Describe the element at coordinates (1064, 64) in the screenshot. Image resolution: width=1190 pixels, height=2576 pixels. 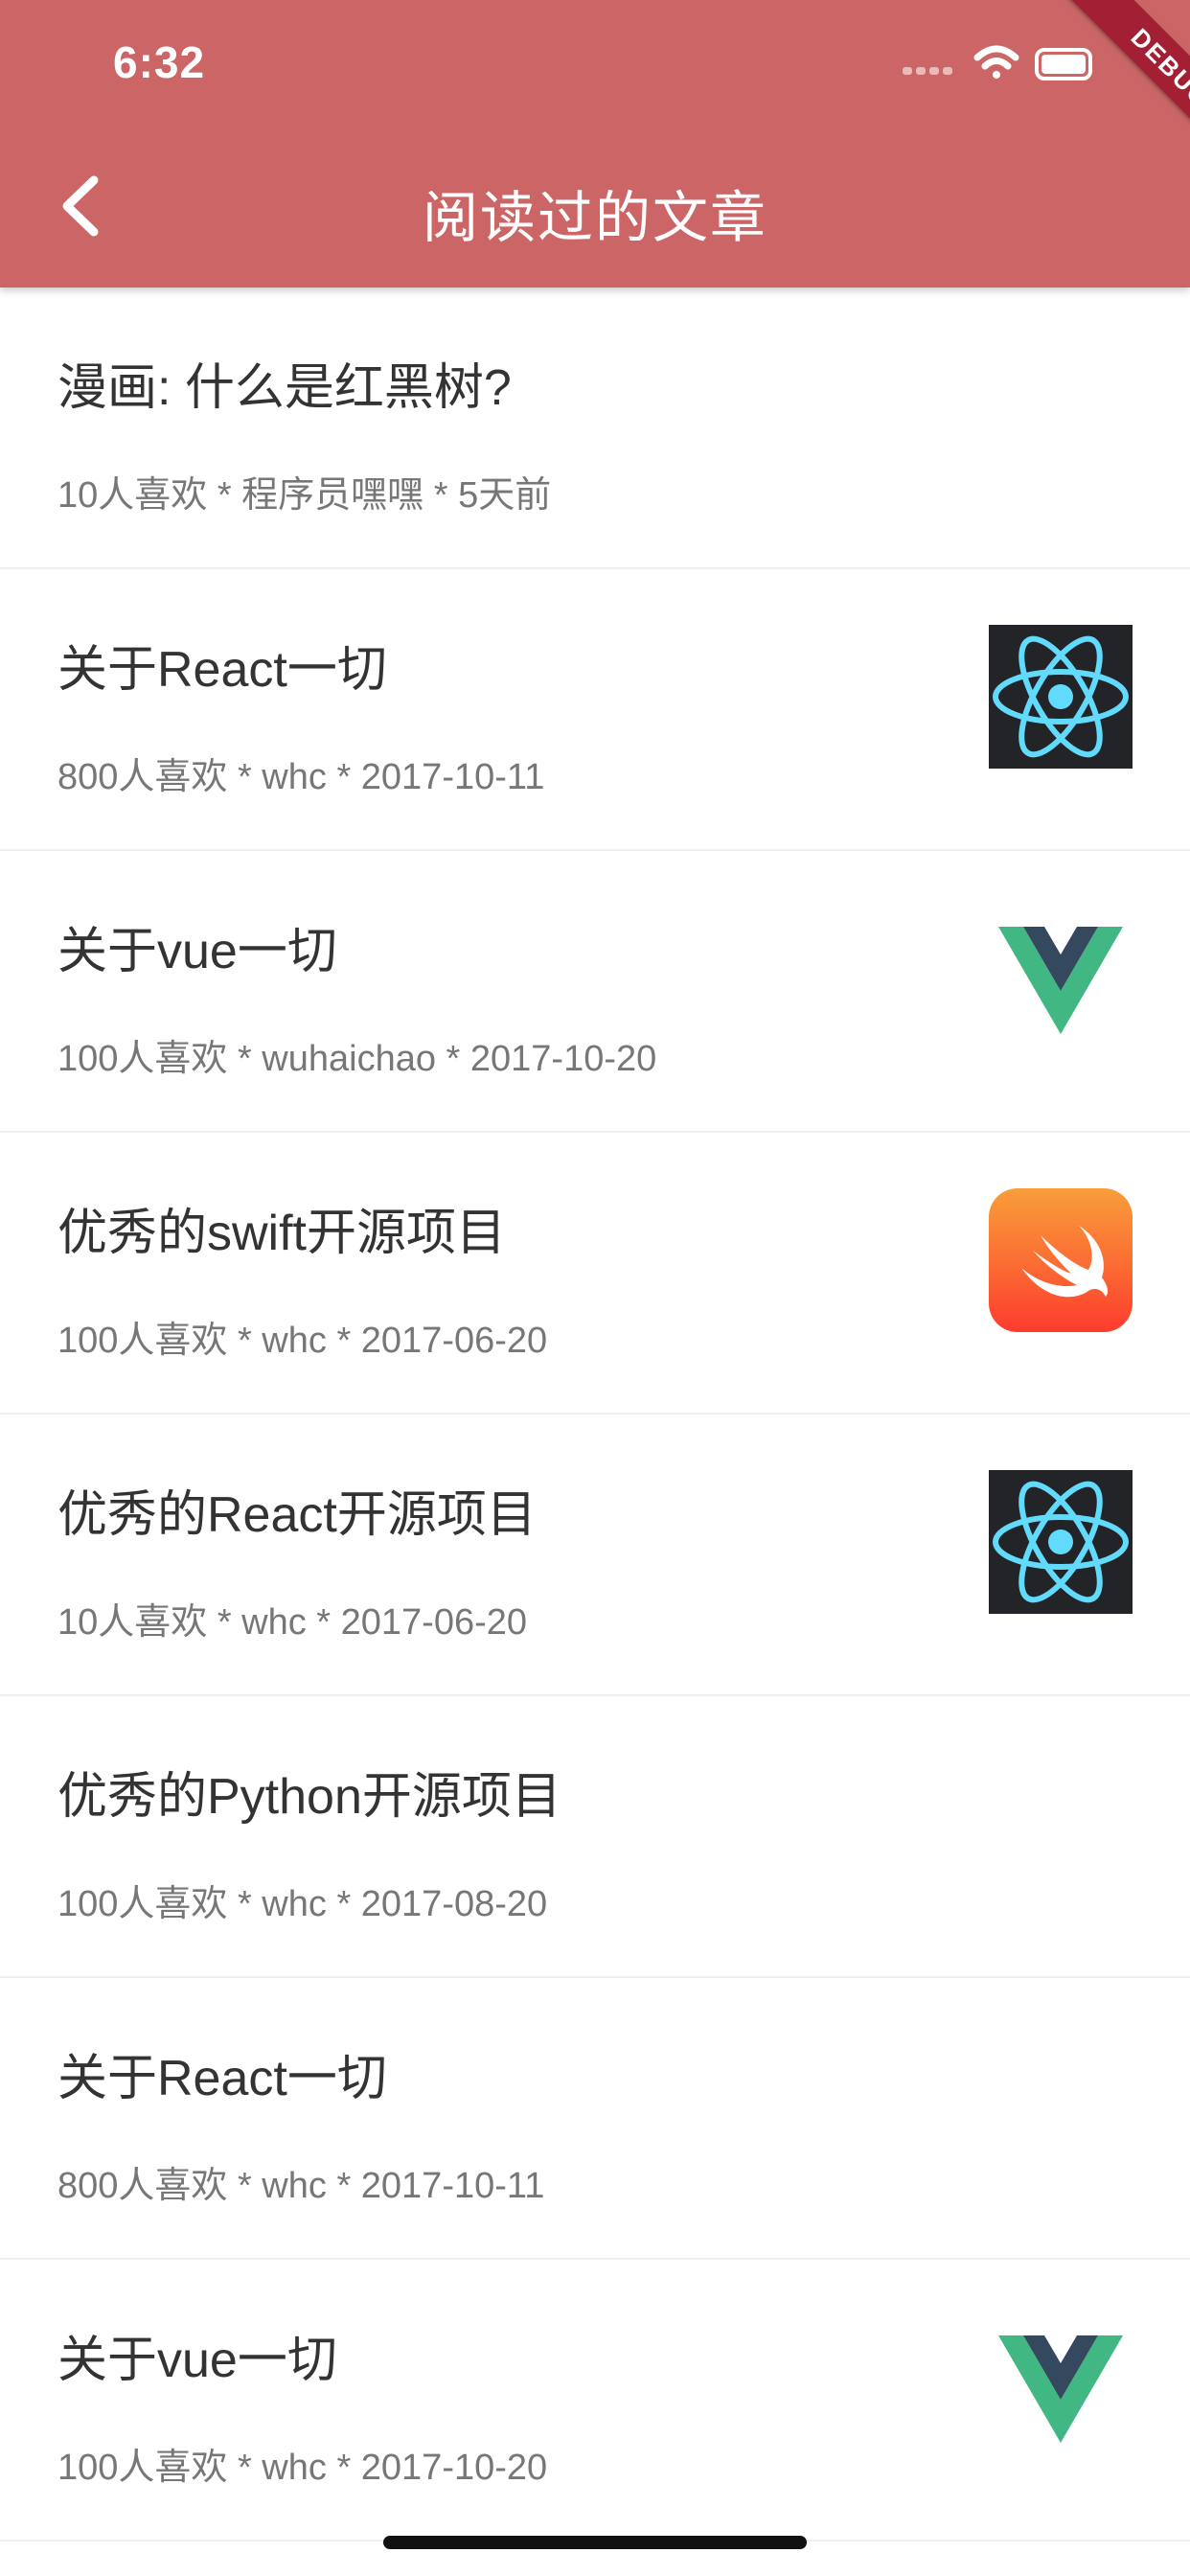
I see `battery-icon` at that location.